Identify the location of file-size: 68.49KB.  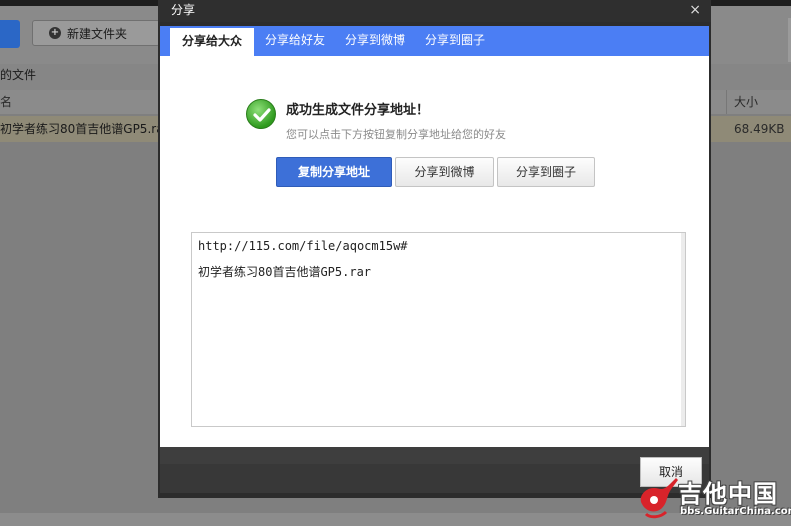
(759, 129).